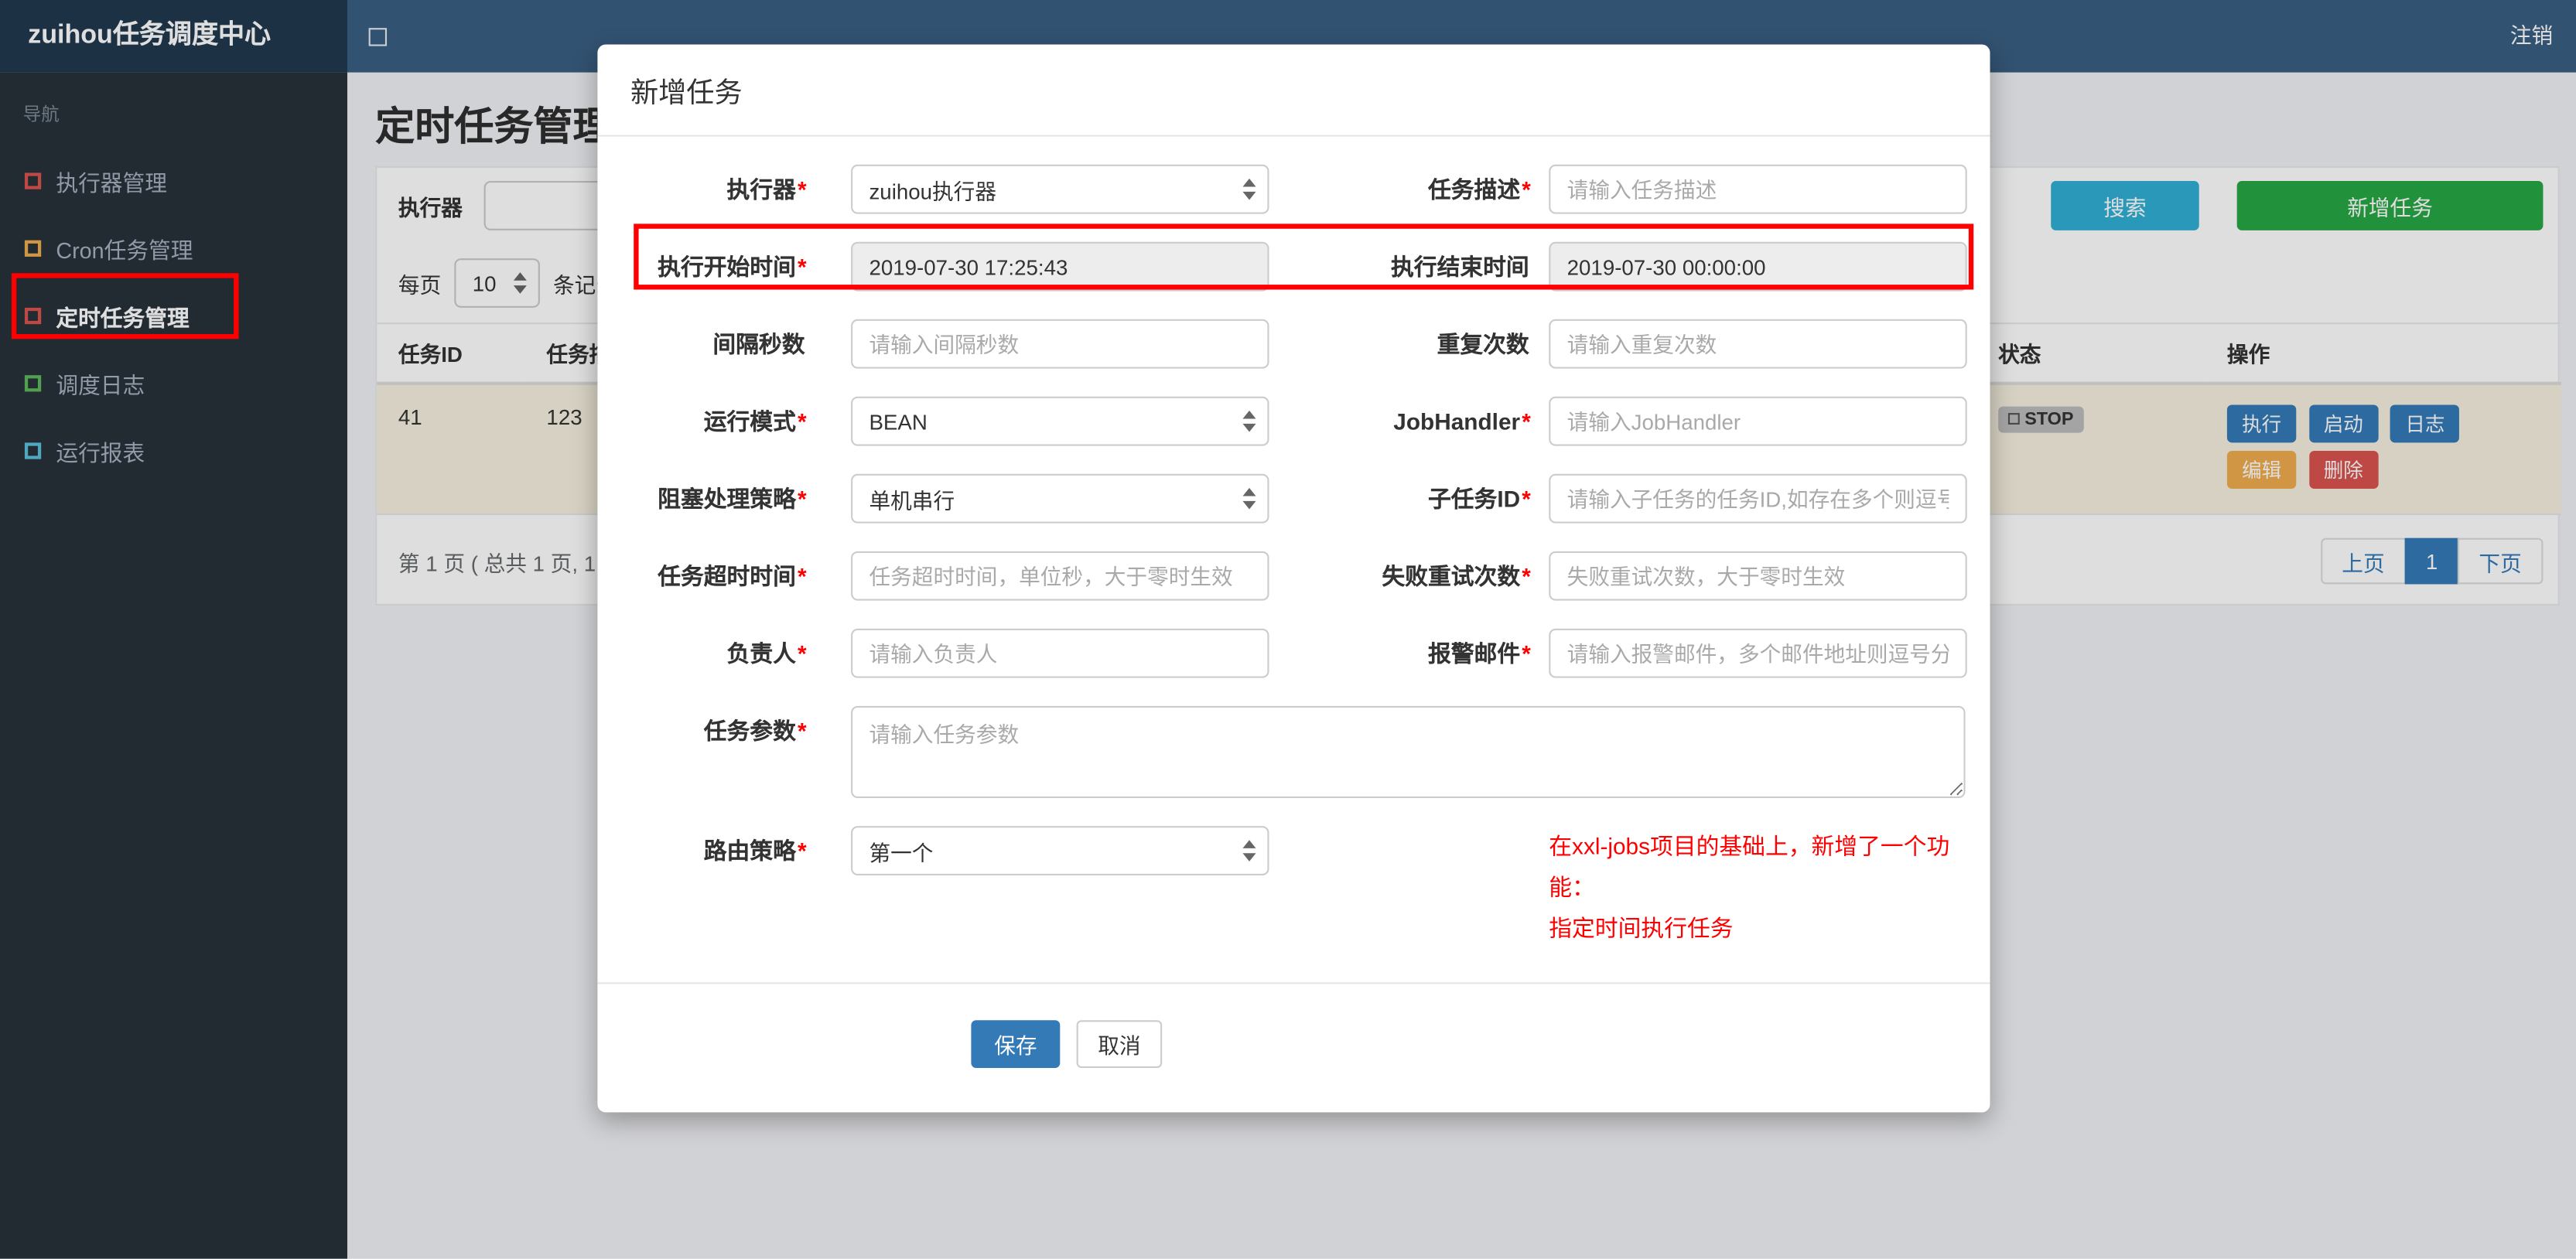 The width and height of the screenshot is (2576, 1259). Describe the element at coordinates (1119, 1044) in the screenshot. I see `cancel-button: 取消` at that location.